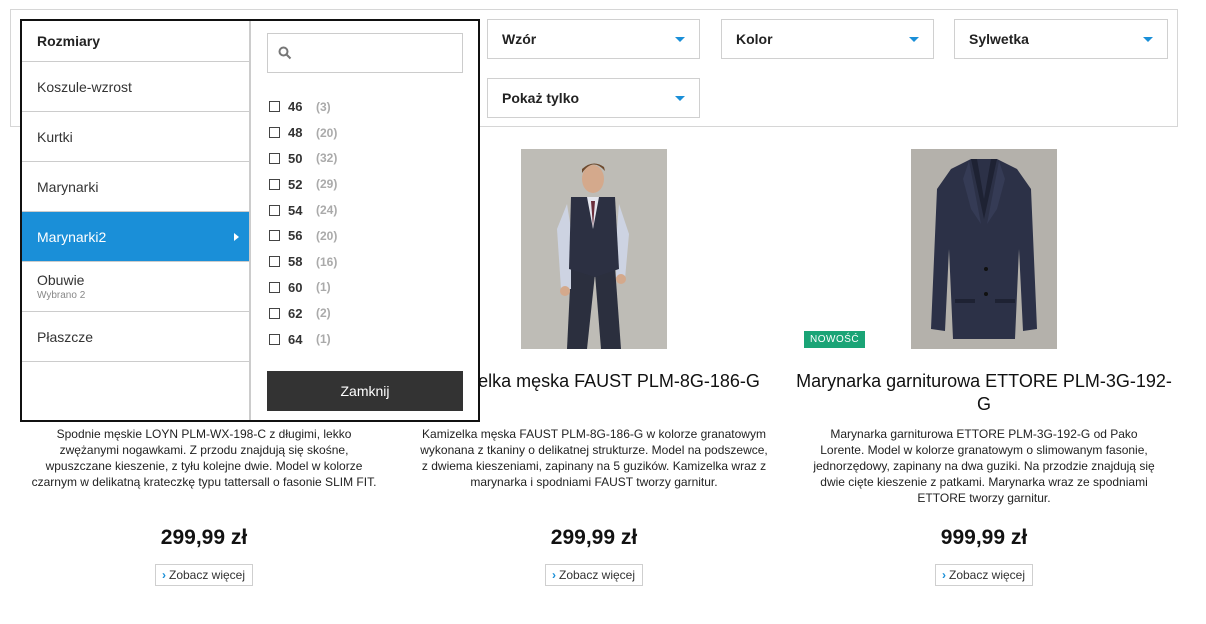 This screenshot has height=624, width=1206. Describe the element at coordinates (327, 261) in the screenshot. I see `size-count: (16)` at that location.